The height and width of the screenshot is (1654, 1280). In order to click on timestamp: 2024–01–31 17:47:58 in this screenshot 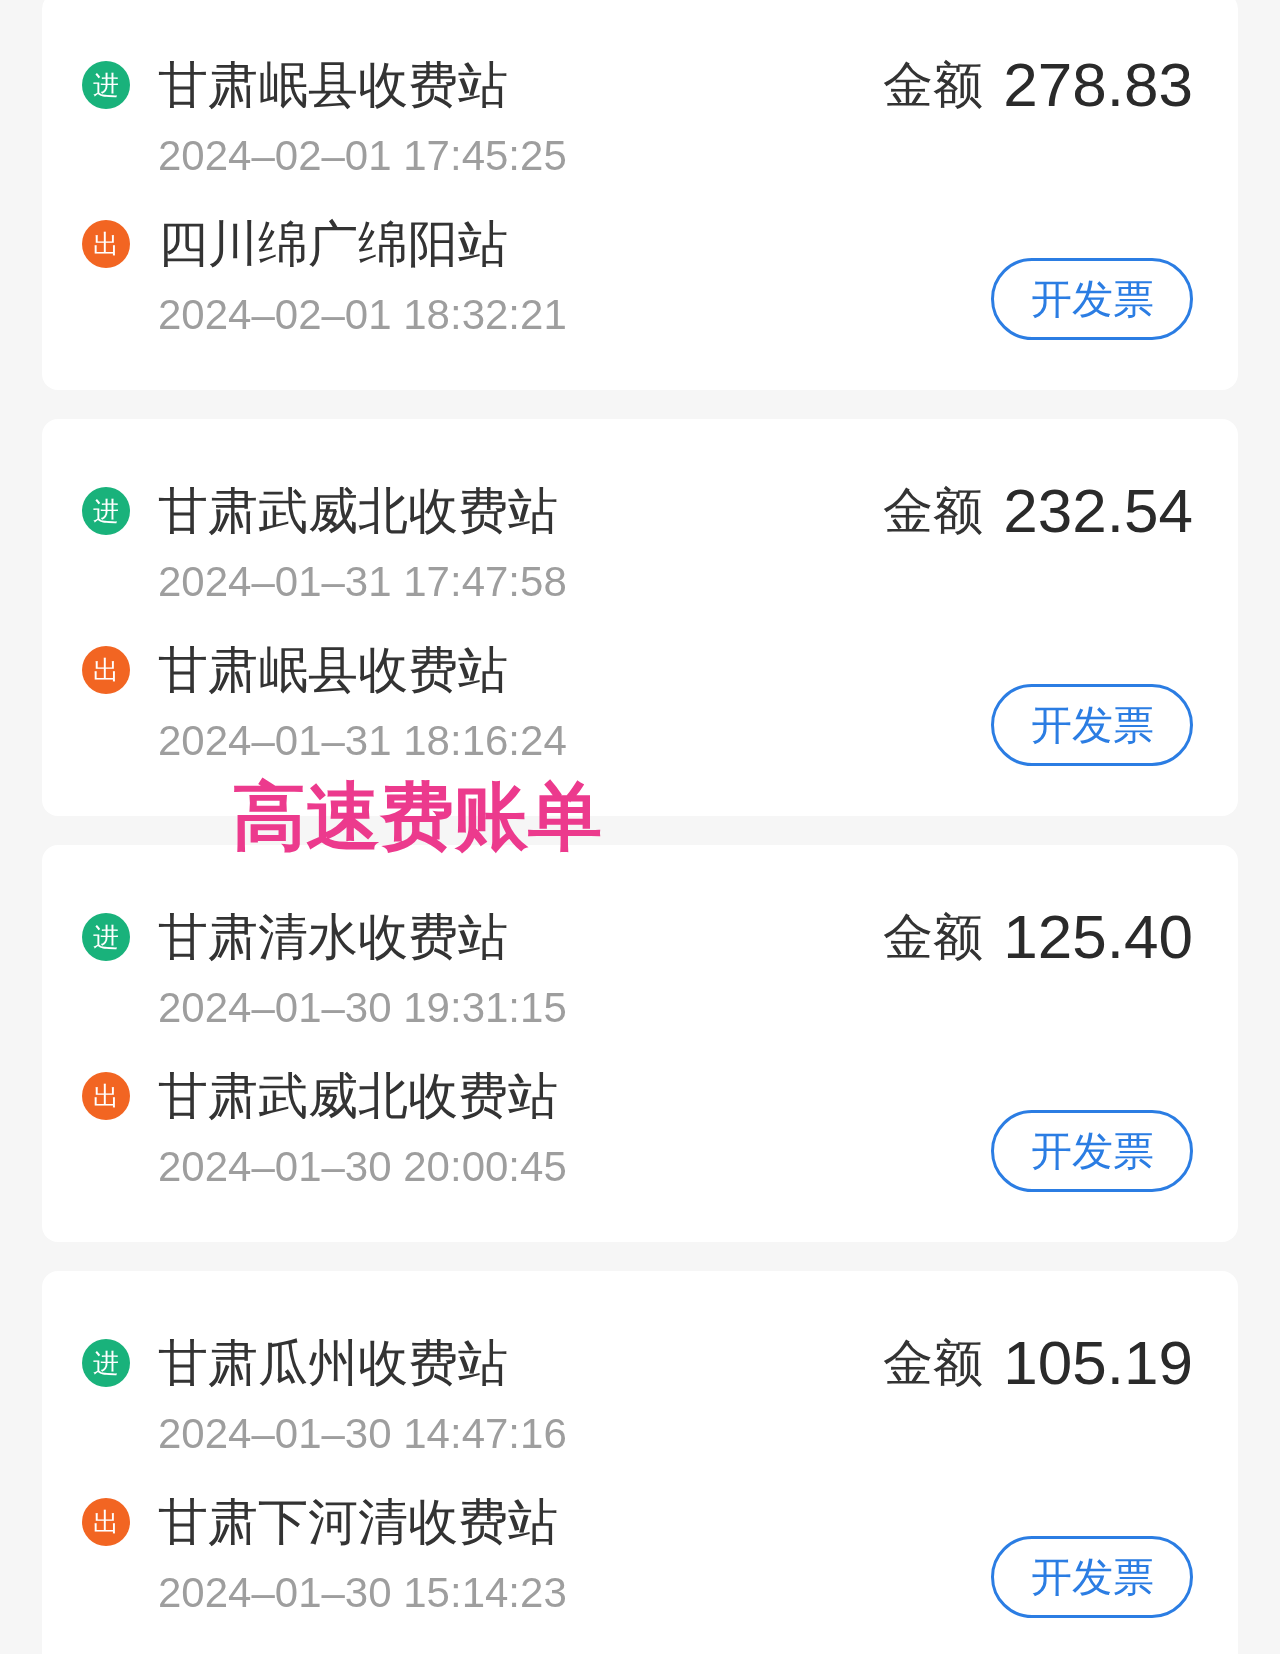, I will do `click(362, 582)`.